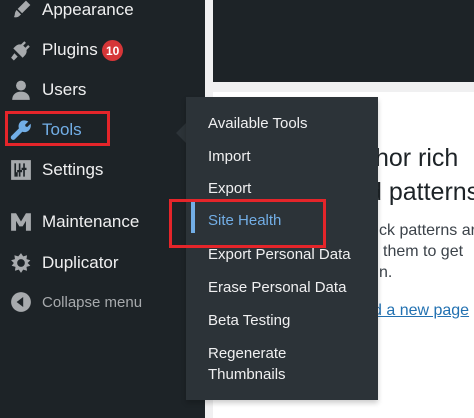  I want to click on submenu-item-available-tools: Available Tools, so click(258, 124).